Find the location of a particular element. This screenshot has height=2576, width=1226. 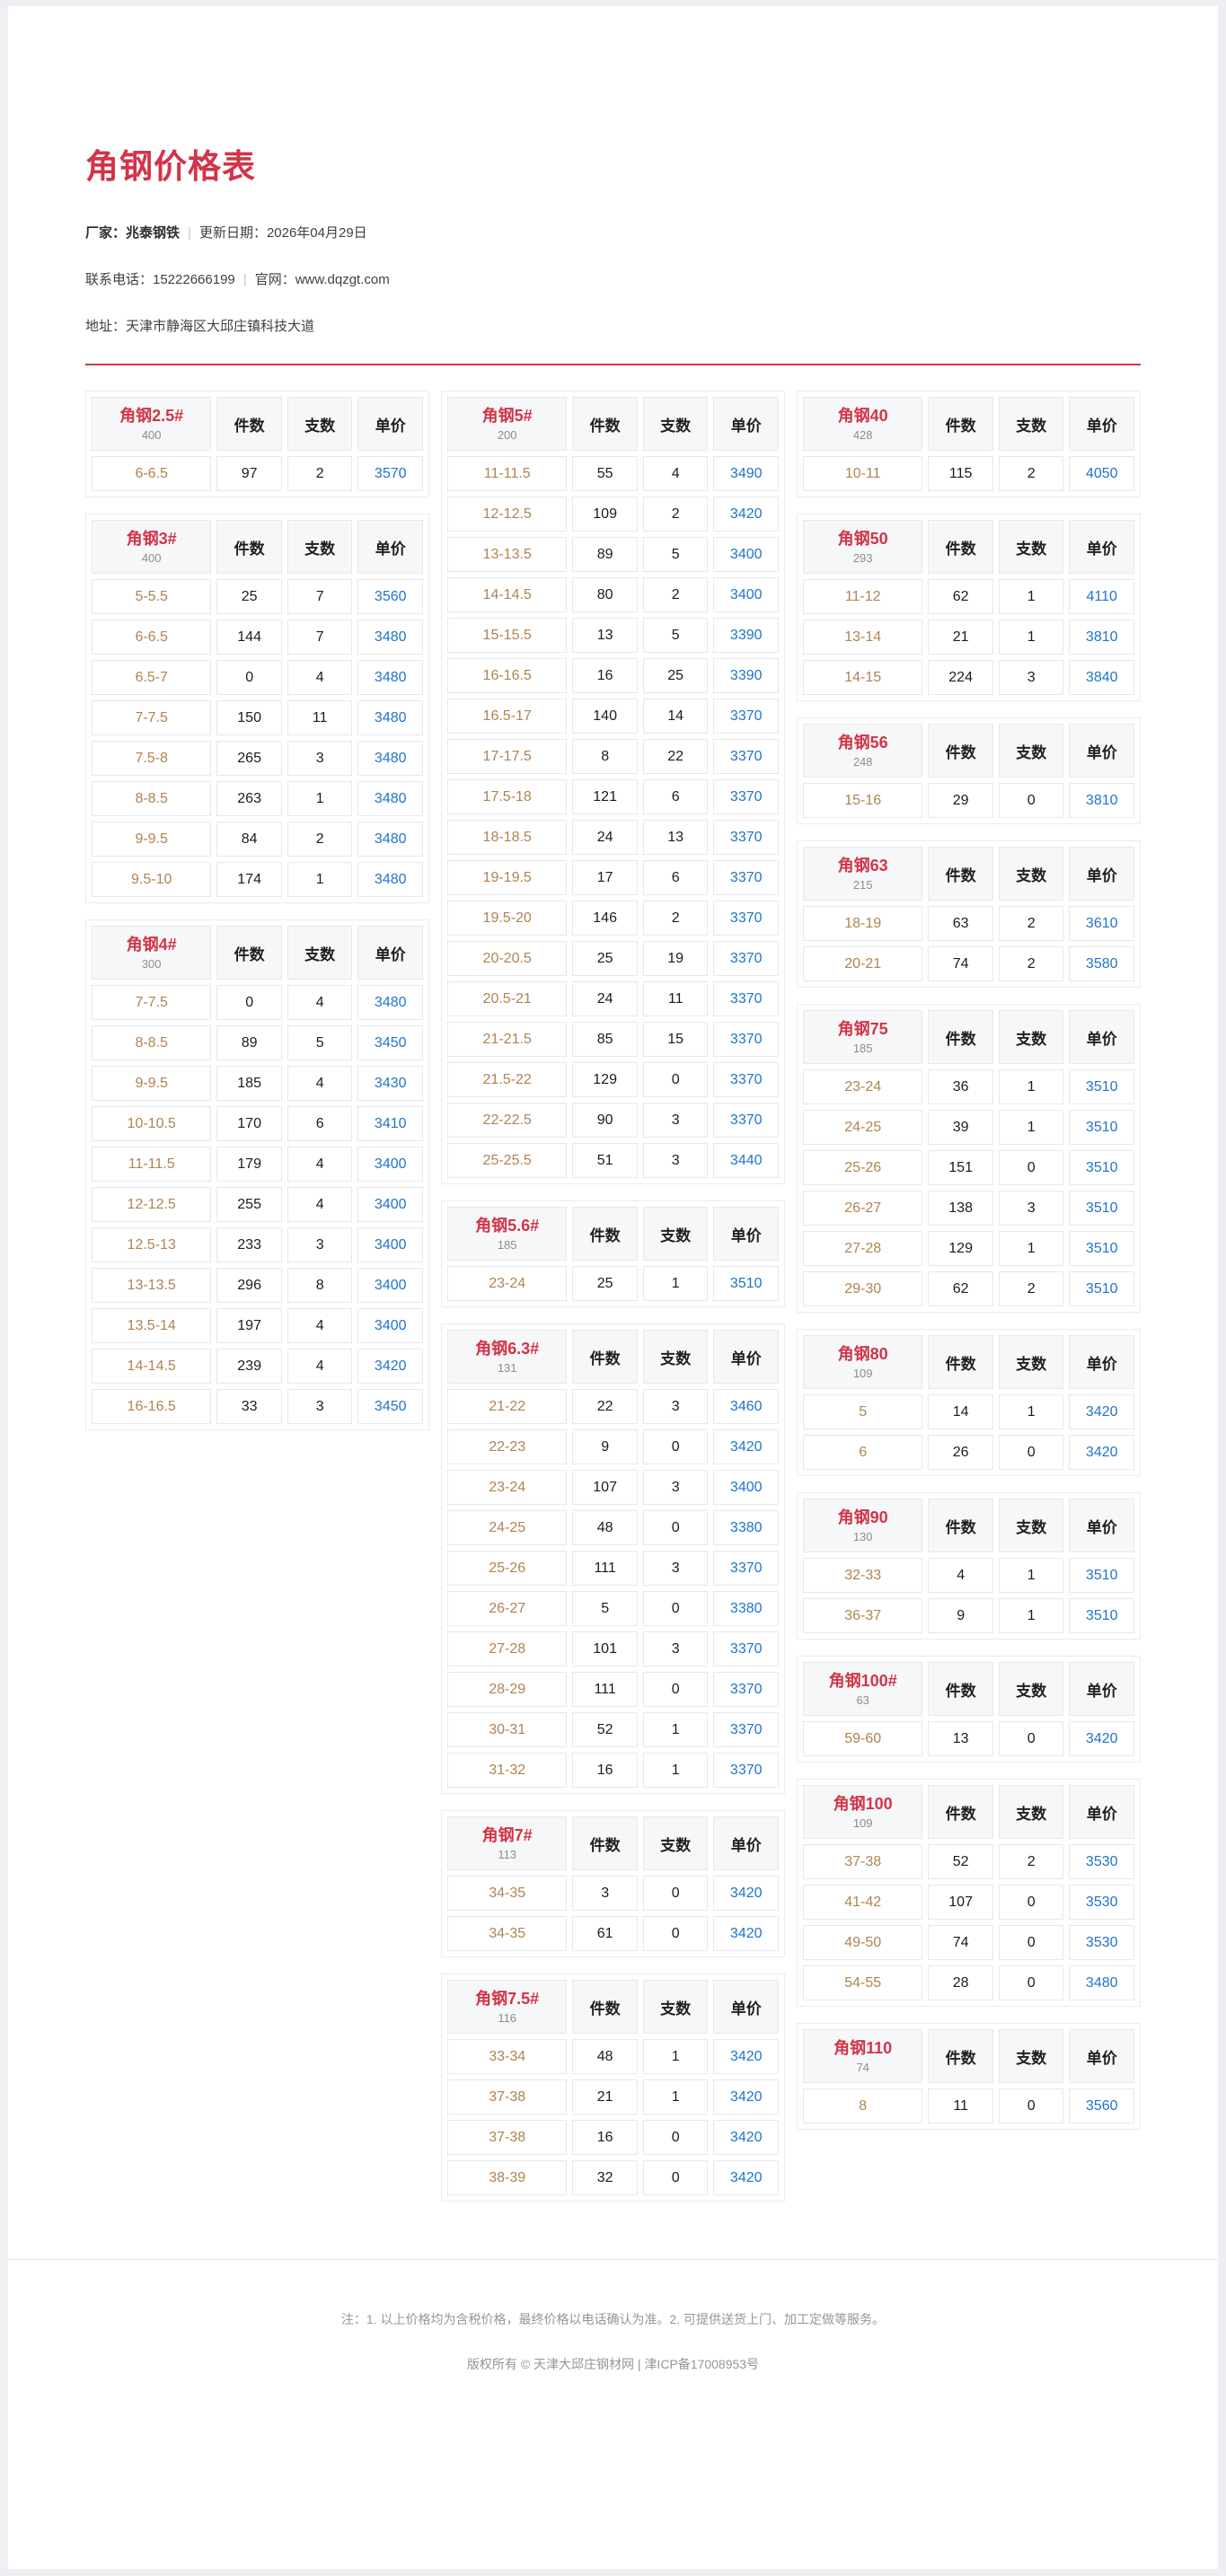

pieces-value: 17 is located at coordinates (605, 877).